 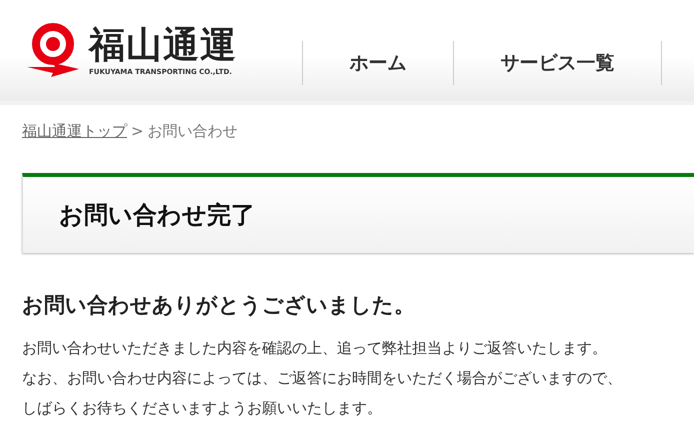 What do you see at coordinates (74, 131) in the screenshot?
I see `breadcrumb-link: 福山通運トップ` at bounding box center [74, 131].